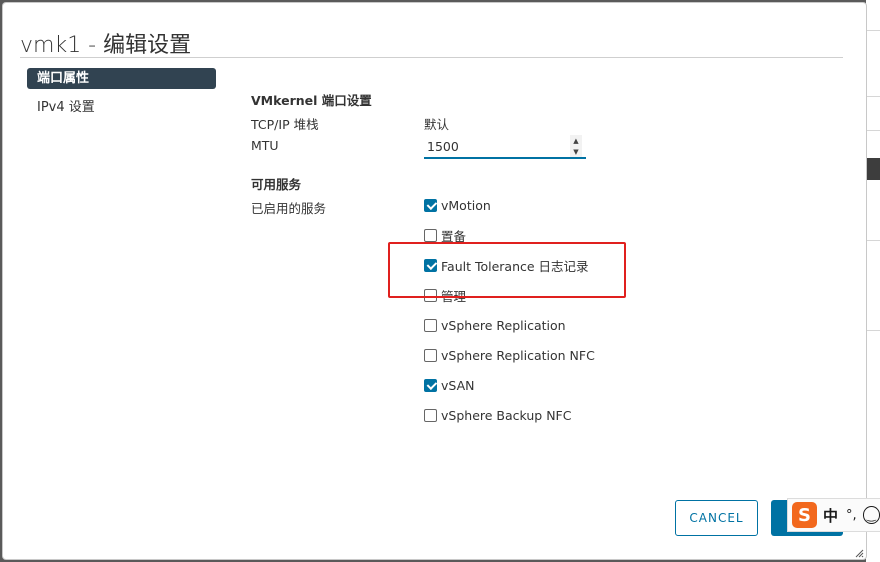 The image size is (880, 562). Describe the element at coordinates (518, 355) in the screenshot. I see `service-label: vSphere Replication NFC` at that location.